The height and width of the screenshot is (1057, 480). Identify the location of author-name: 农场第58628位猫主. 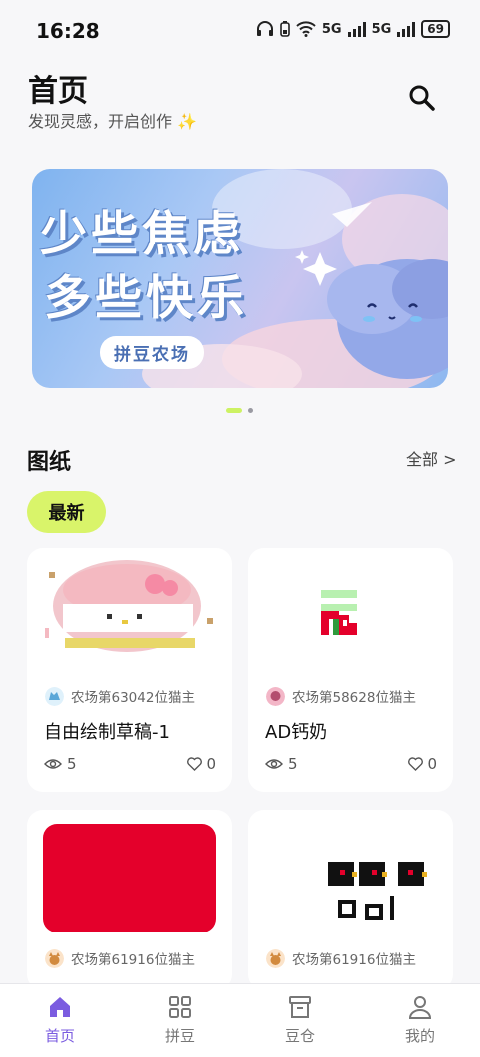
(354, 698).